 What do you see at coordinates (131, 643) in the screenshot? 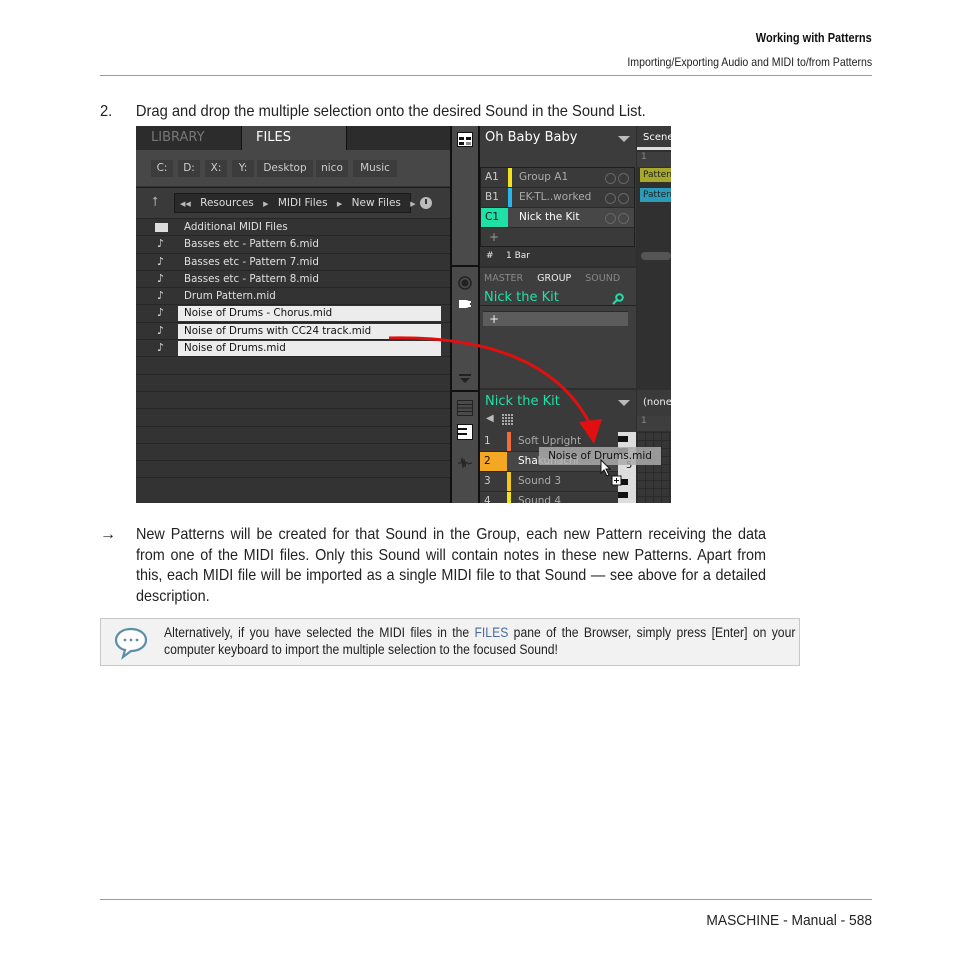
I see `speech-bubble-icon` at bounding box center [131, 643].